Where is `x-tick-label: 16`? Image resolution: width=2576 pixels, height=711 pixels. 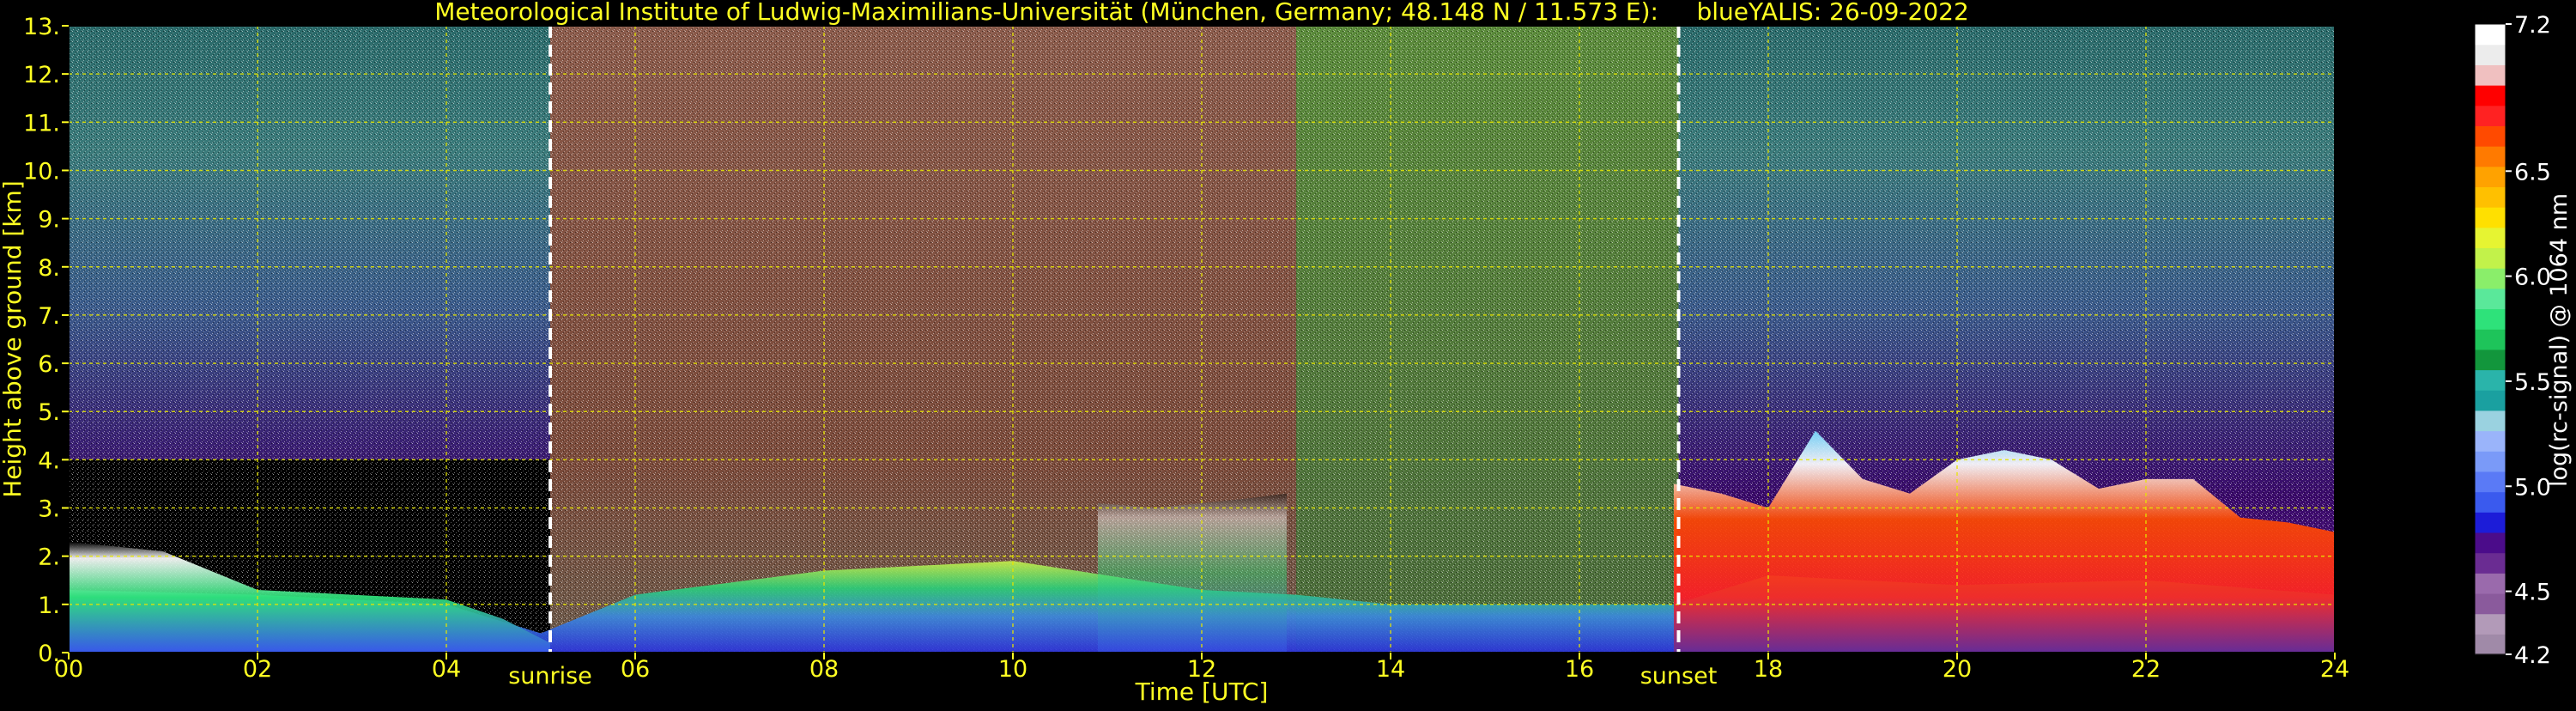
x-tick-label: 16 is located at coordinates (1579, 669).